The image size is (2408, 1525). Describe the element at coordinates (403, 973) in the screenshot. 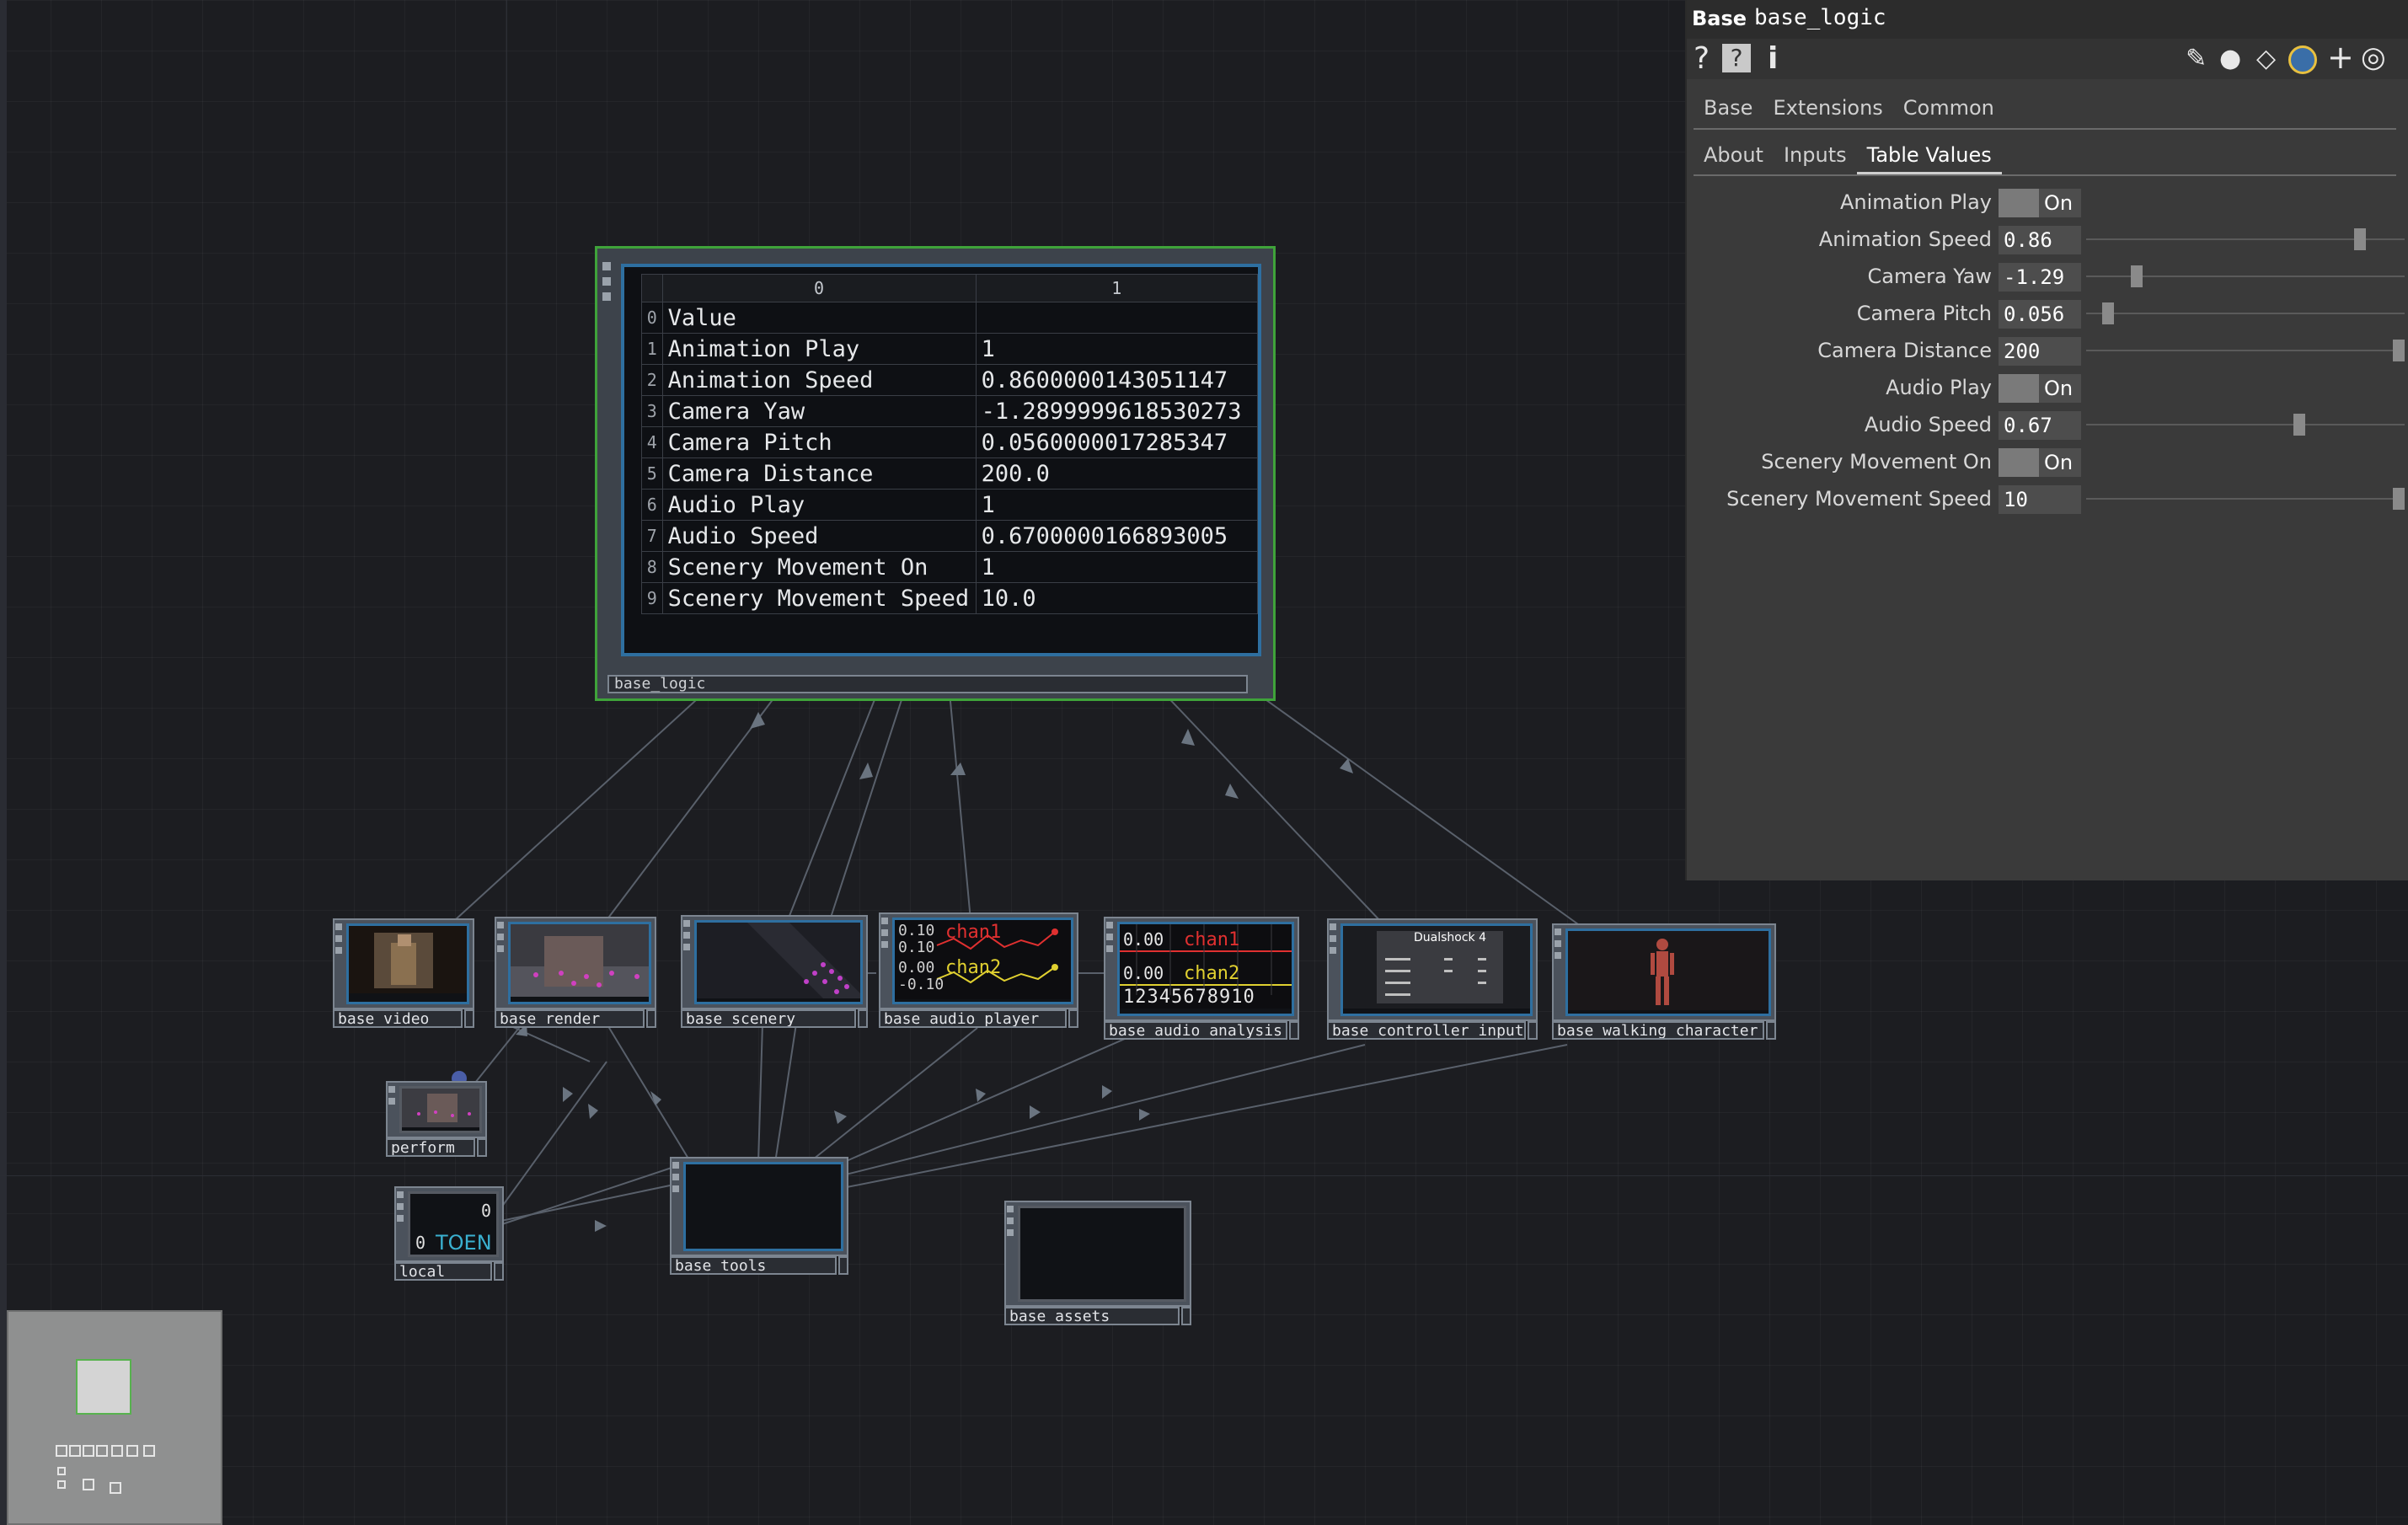

I see `base-video-node: base_video` at that location.